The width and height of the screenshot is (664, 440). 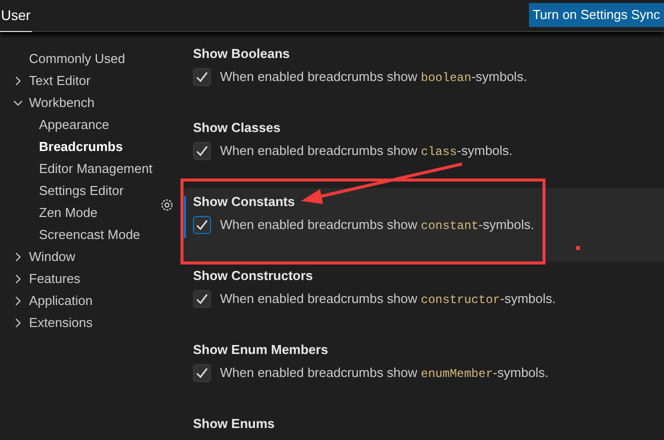 I want to click on setting-row: Show Classes When enabled breadcrumbs show class-symbols., so click(x=422, y=151).